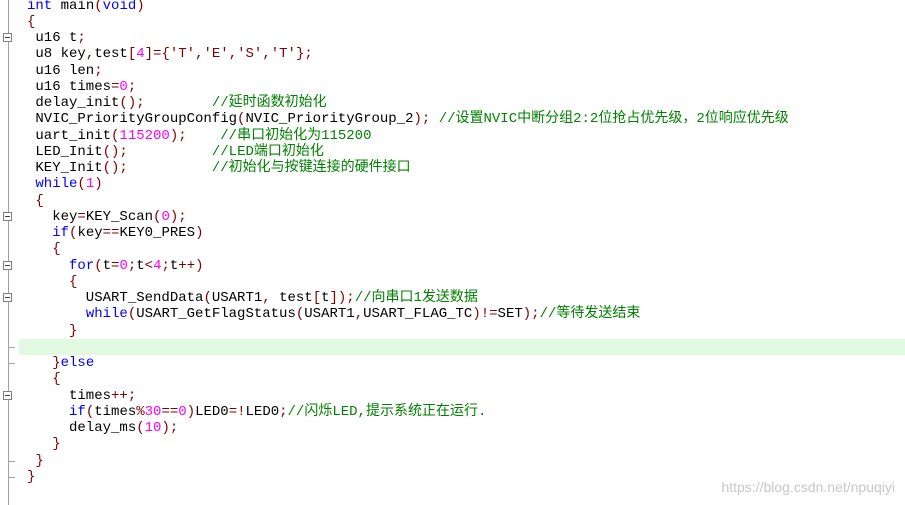  What do you see at coordinates (466, 266) in the screenshot?
I see `code-line: for(t=0;t<4;t++)` at bounding box center [466, 266].